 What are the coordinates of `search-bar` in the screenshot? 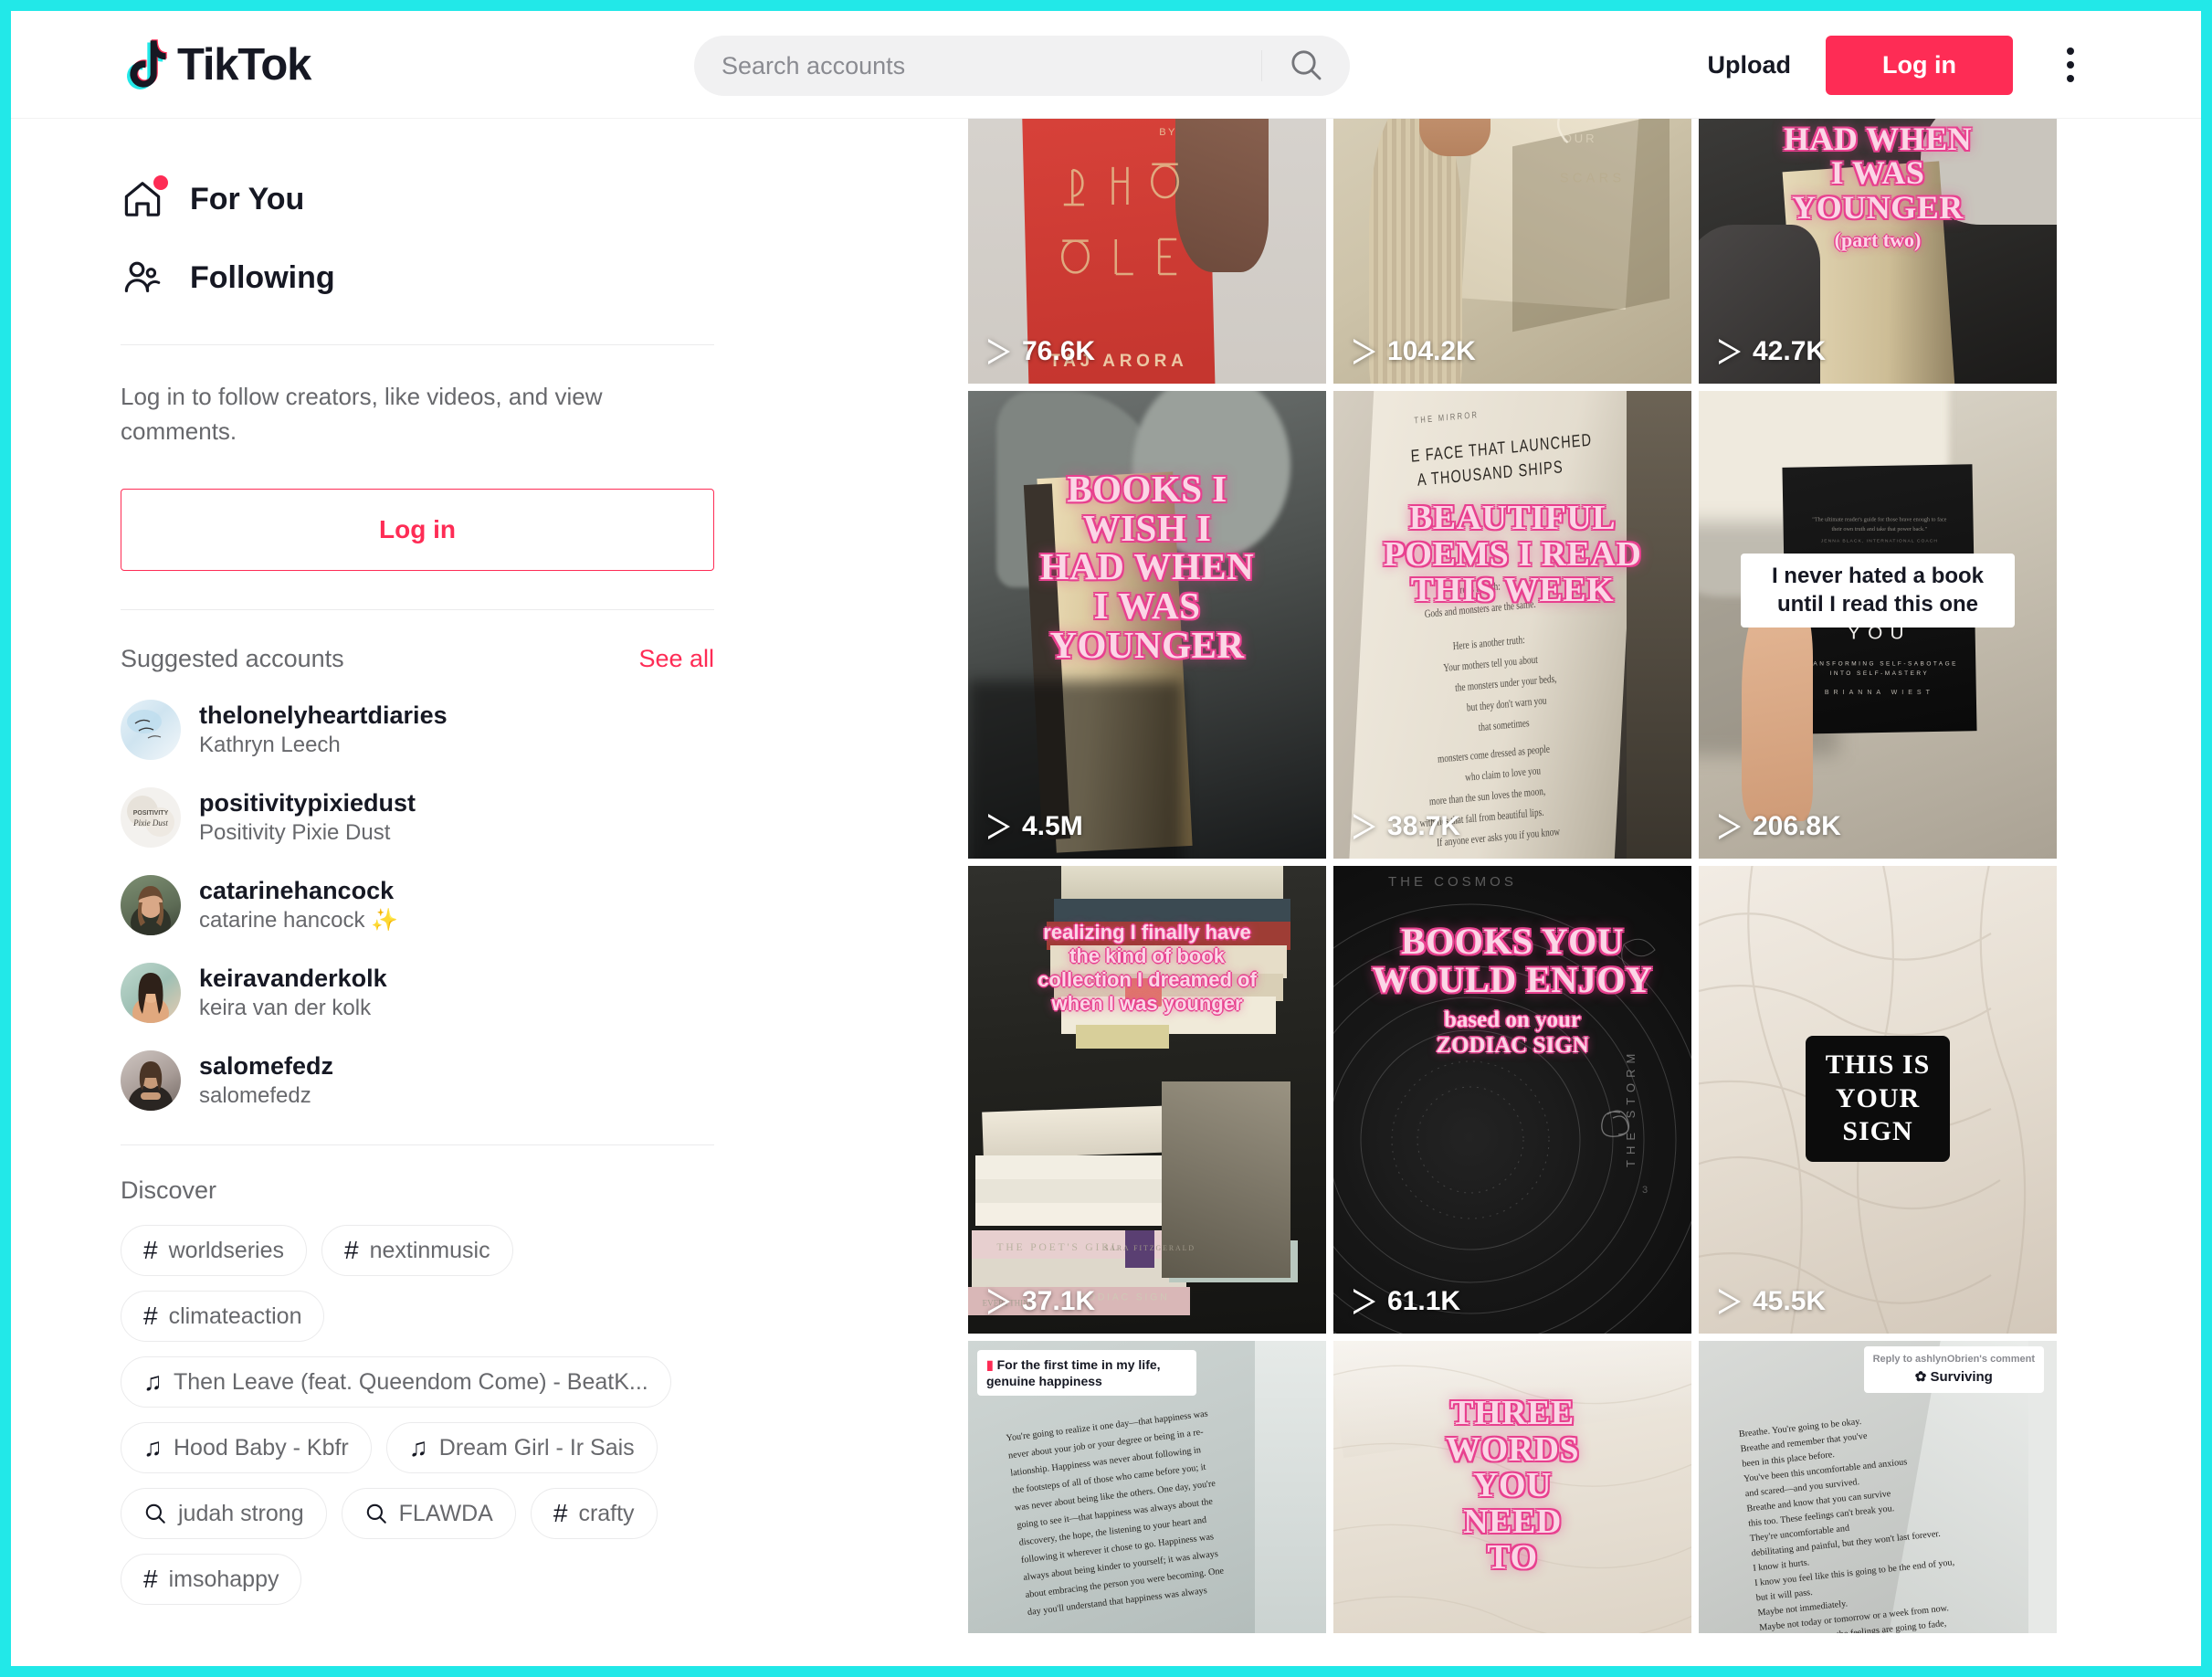 It's located at (1022, 66).